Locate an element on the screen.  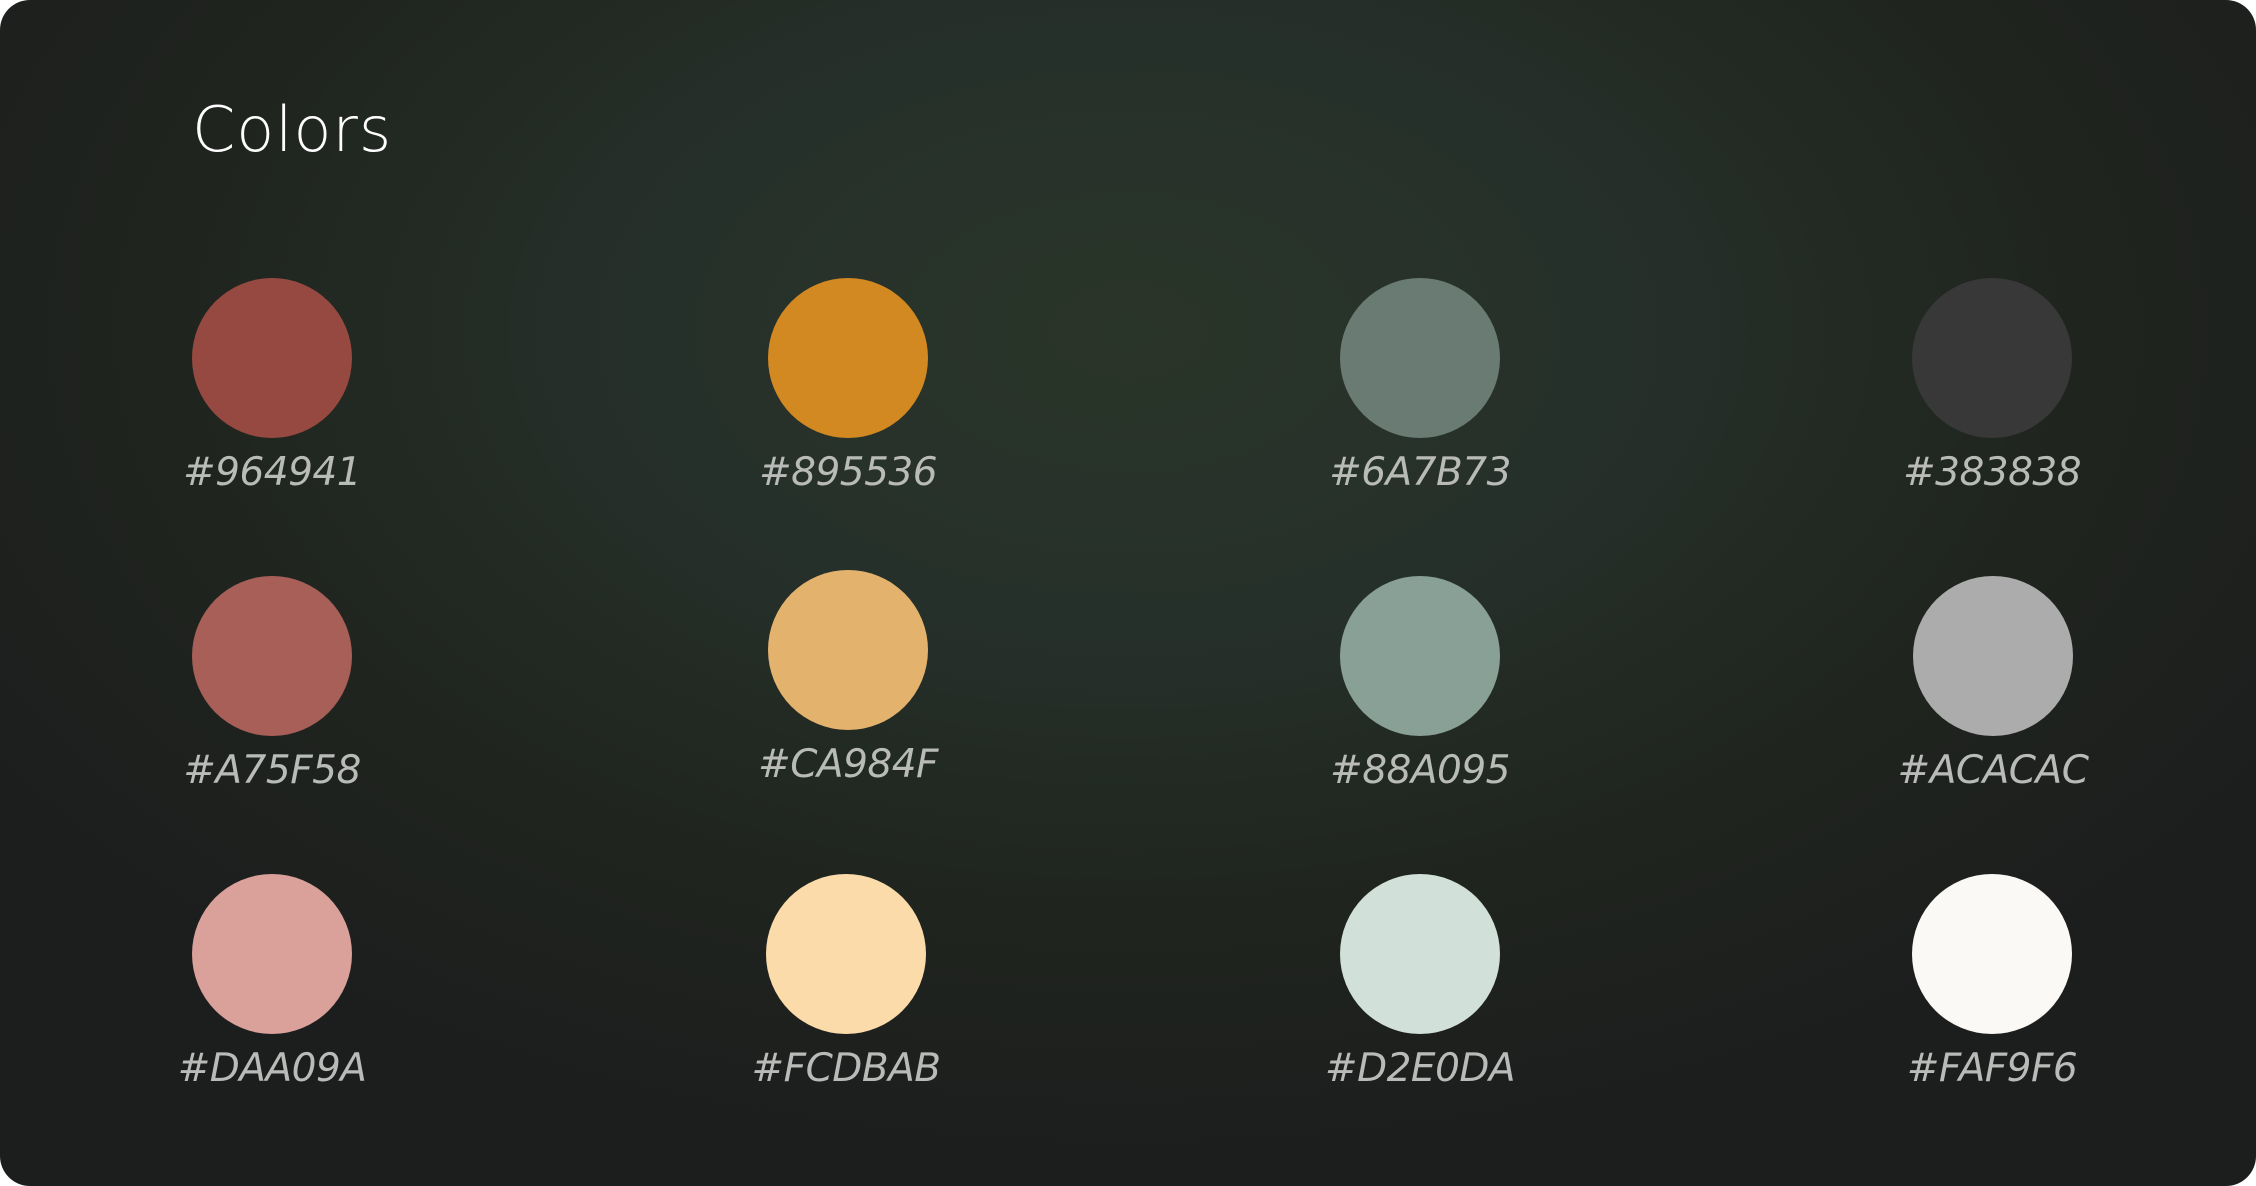
color-swatch: #FCDBAB is located at coordinates (856, 989).